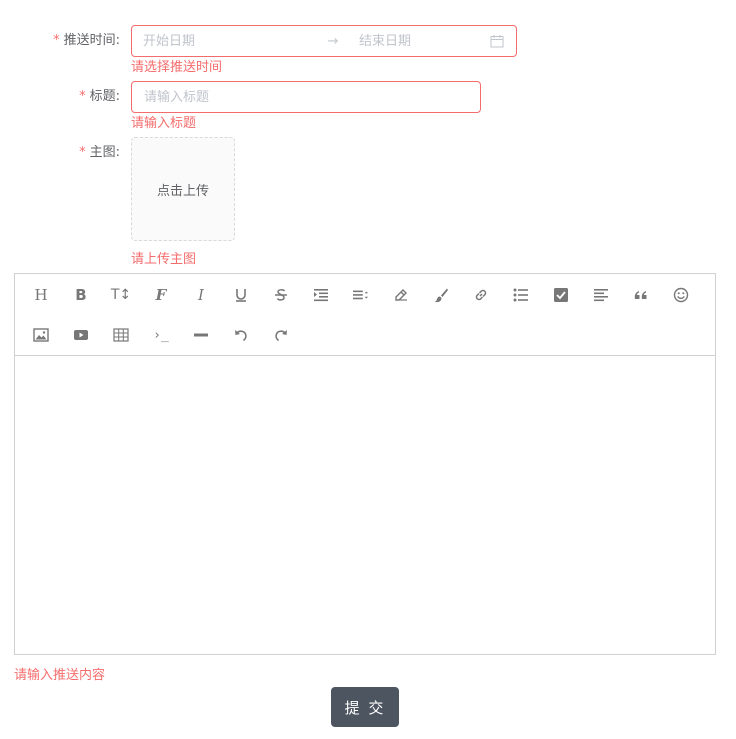  I want to click on content-error: 请输入推送内容, so click(60, 675).